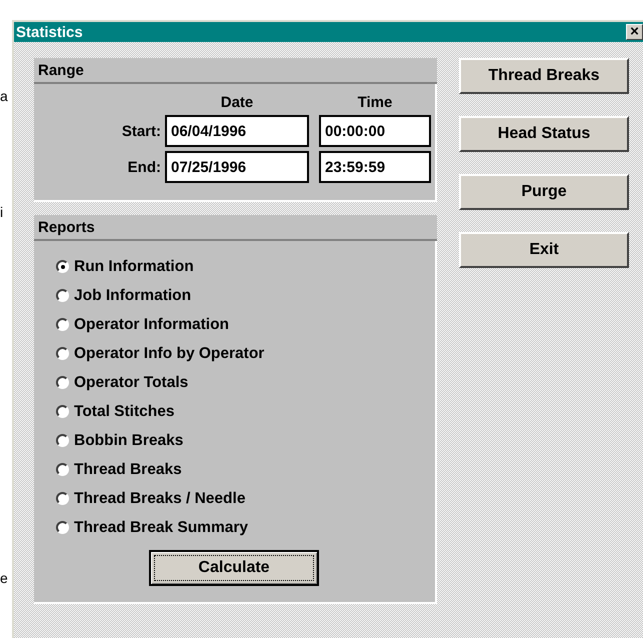  I want to click on option-label: Operator Totals, so click(131, 383).